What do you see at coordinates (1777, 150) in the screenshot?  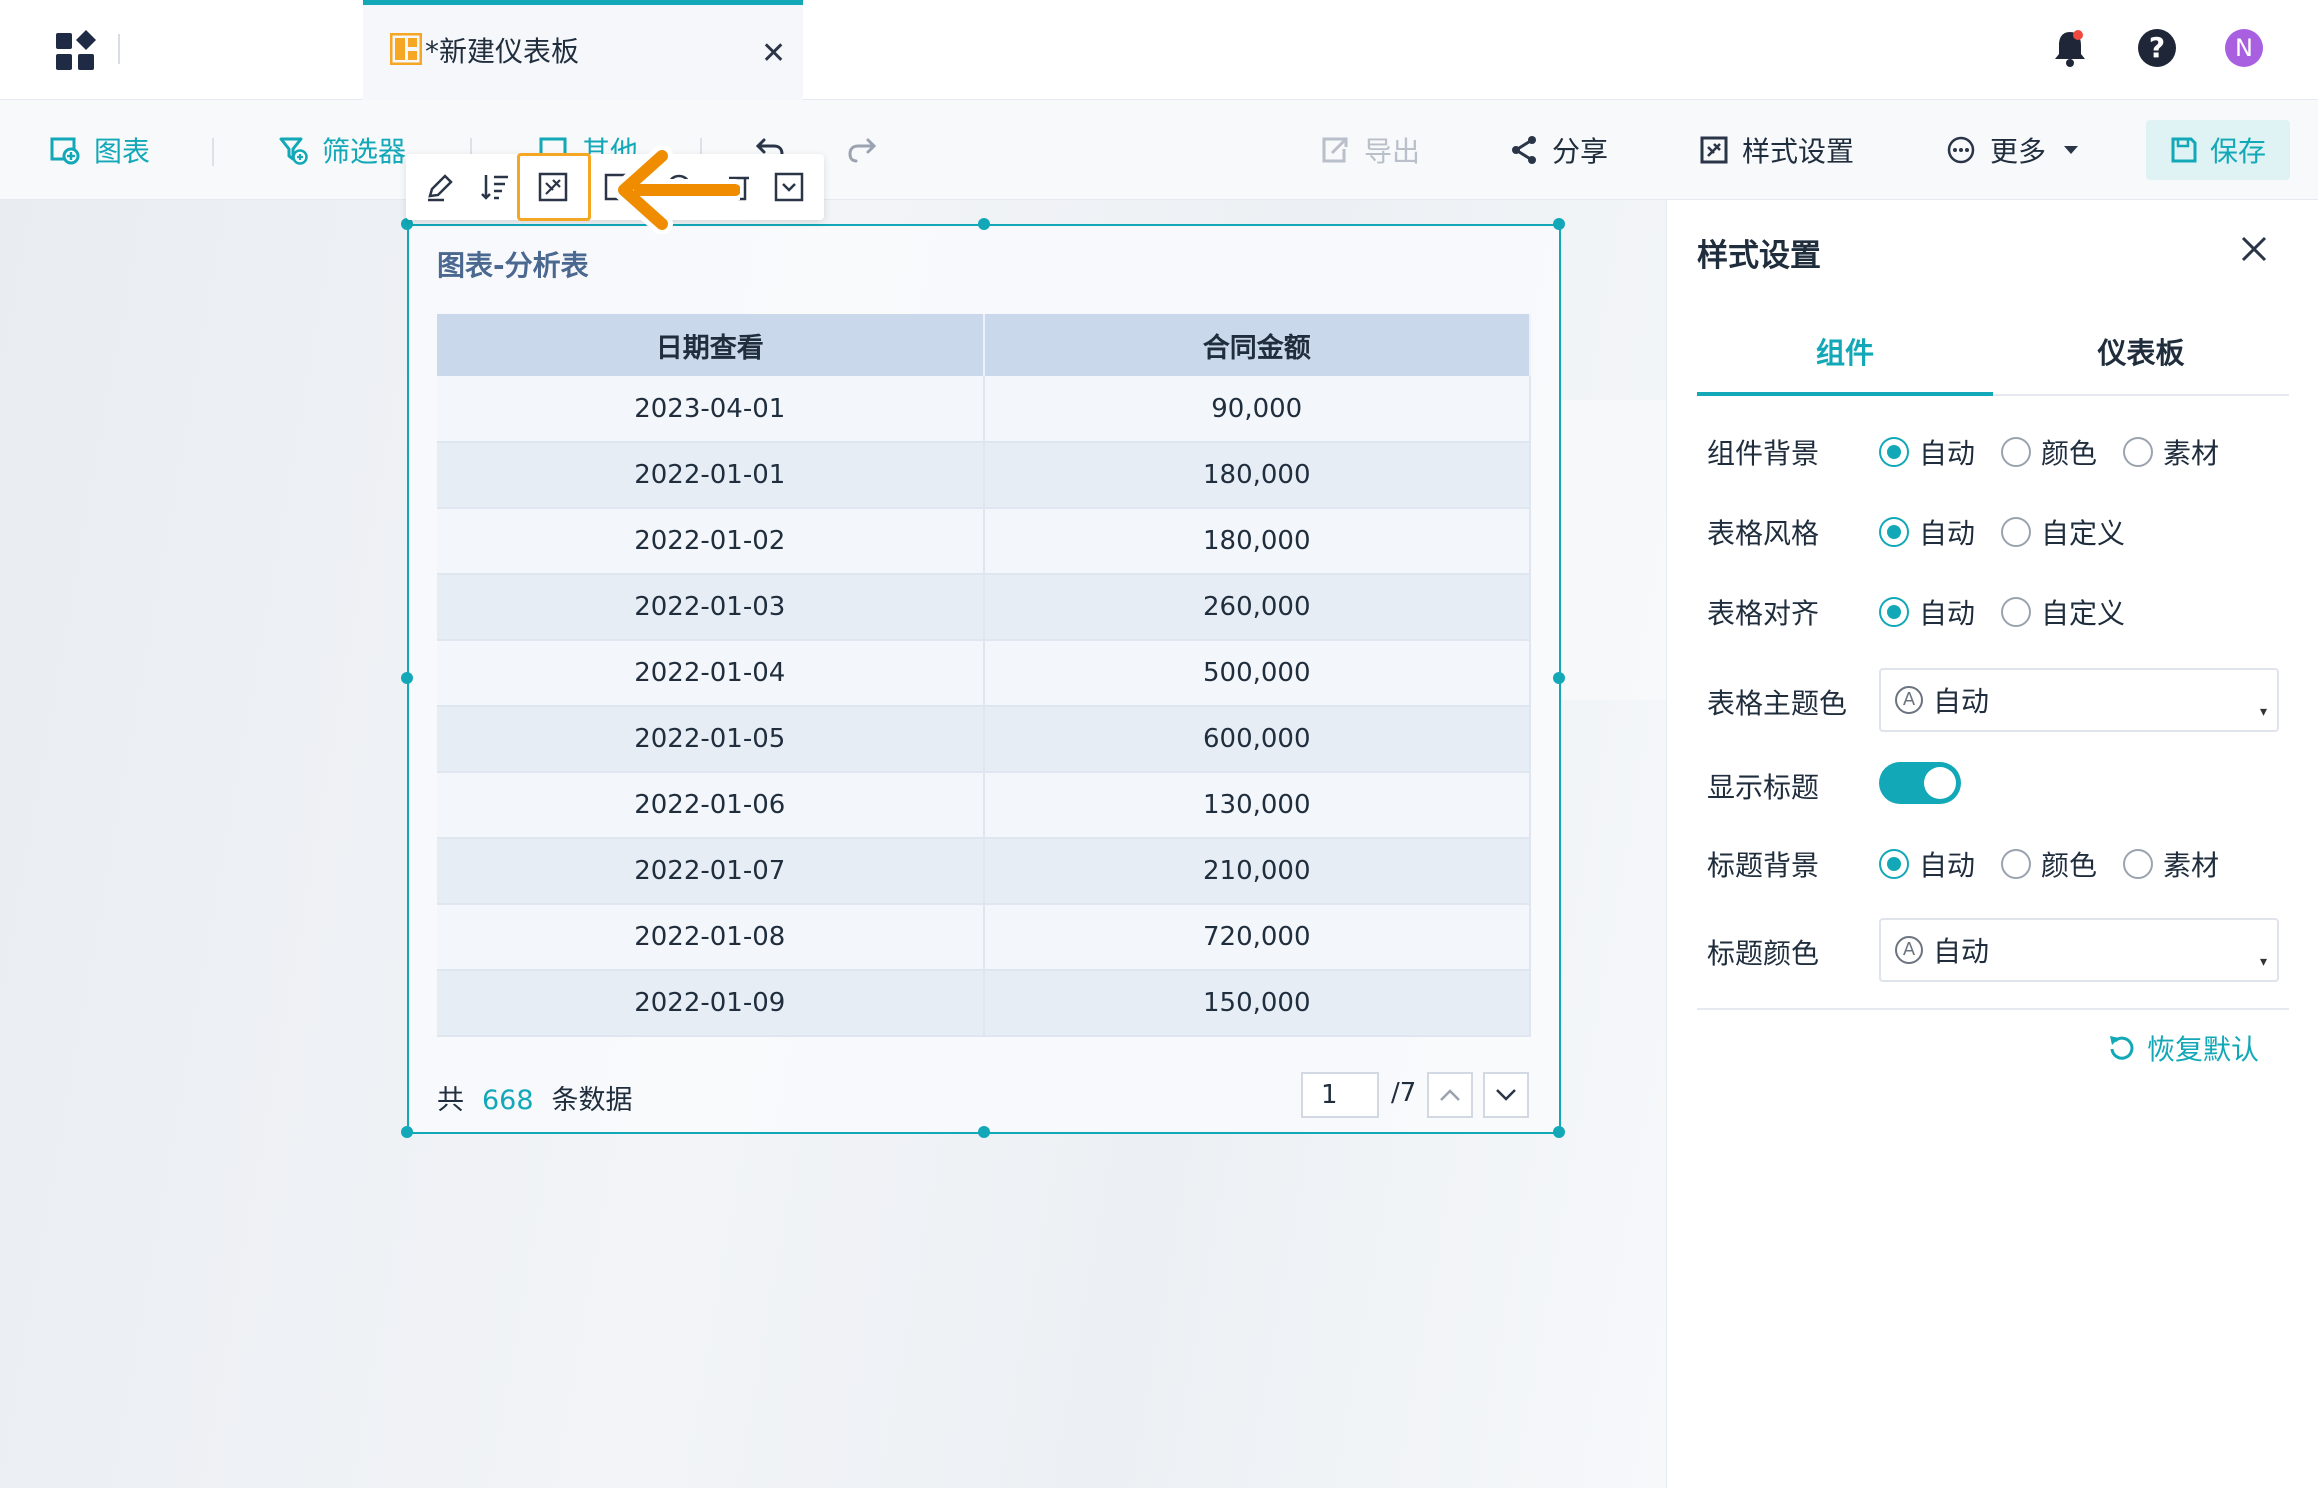 I see `style-settings-button: 样式设置` at bounding box center [1777, 150].